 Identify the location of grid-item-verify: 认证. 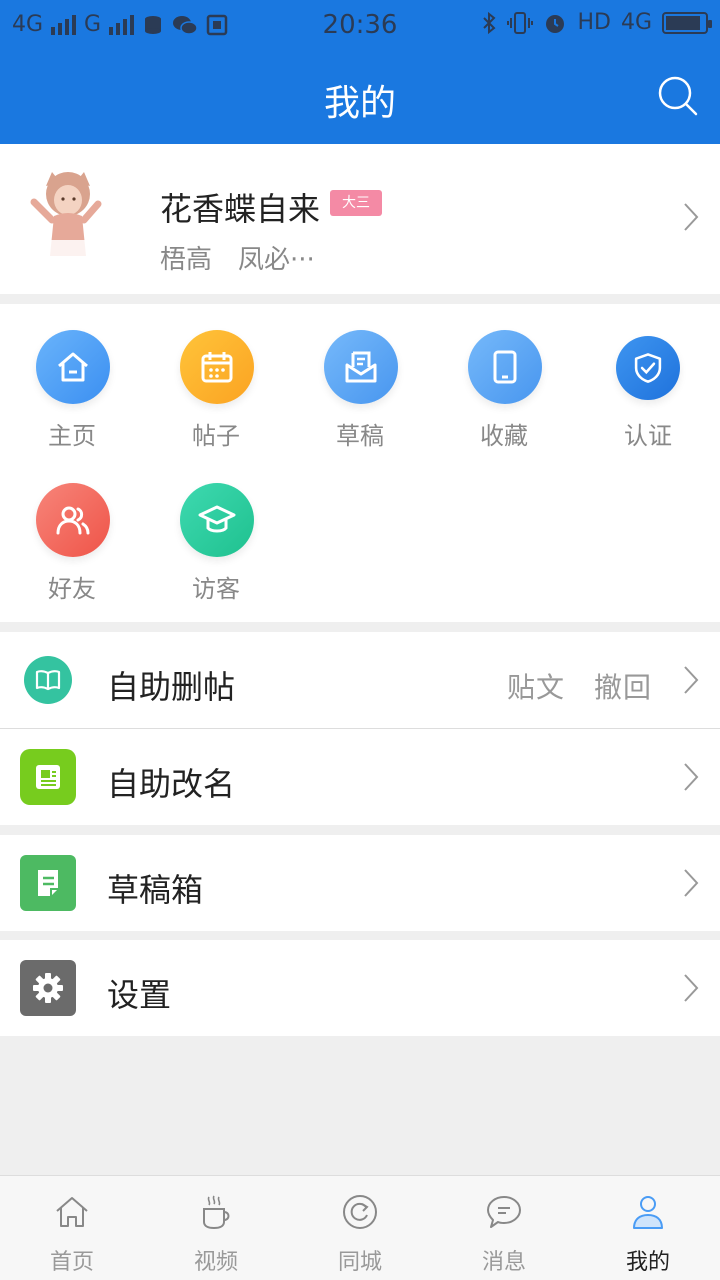
(648, 377).